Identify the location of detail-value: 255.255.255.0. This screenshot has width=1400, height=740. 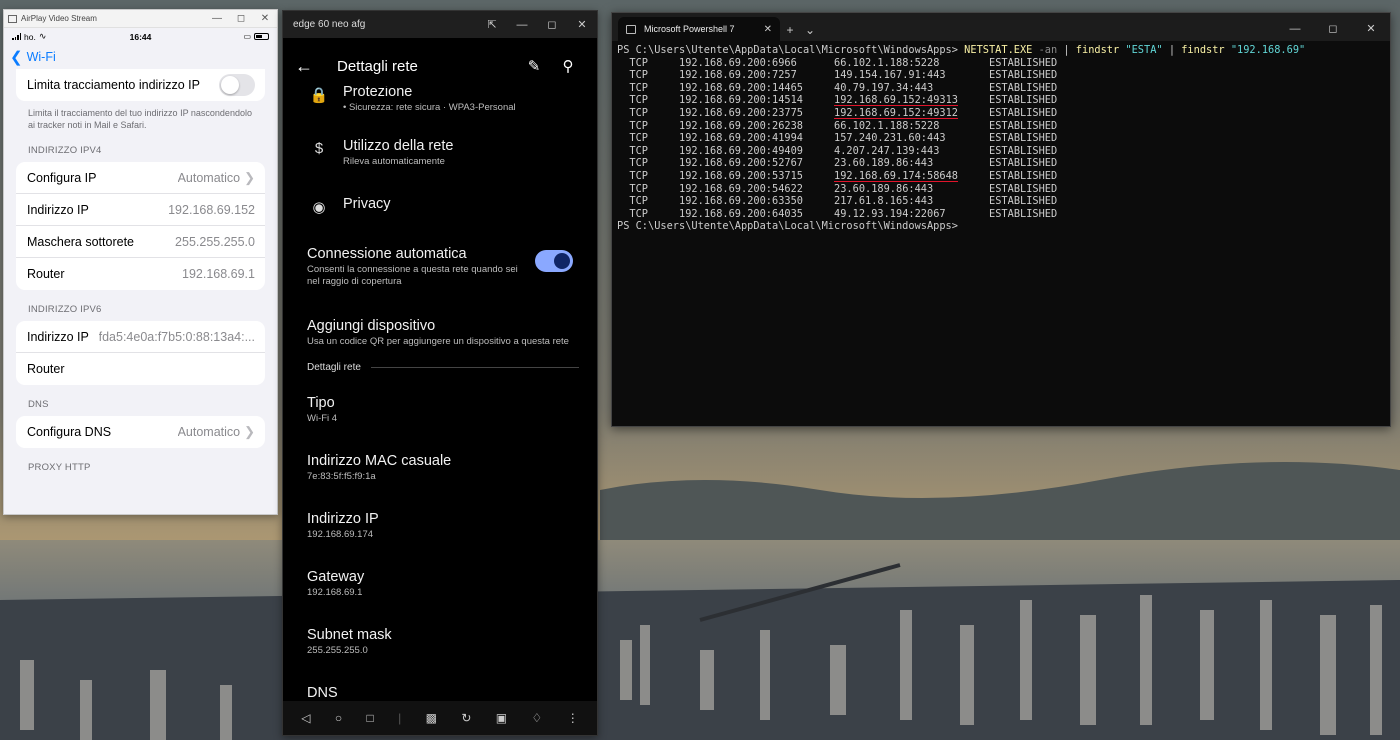
(337, 650).